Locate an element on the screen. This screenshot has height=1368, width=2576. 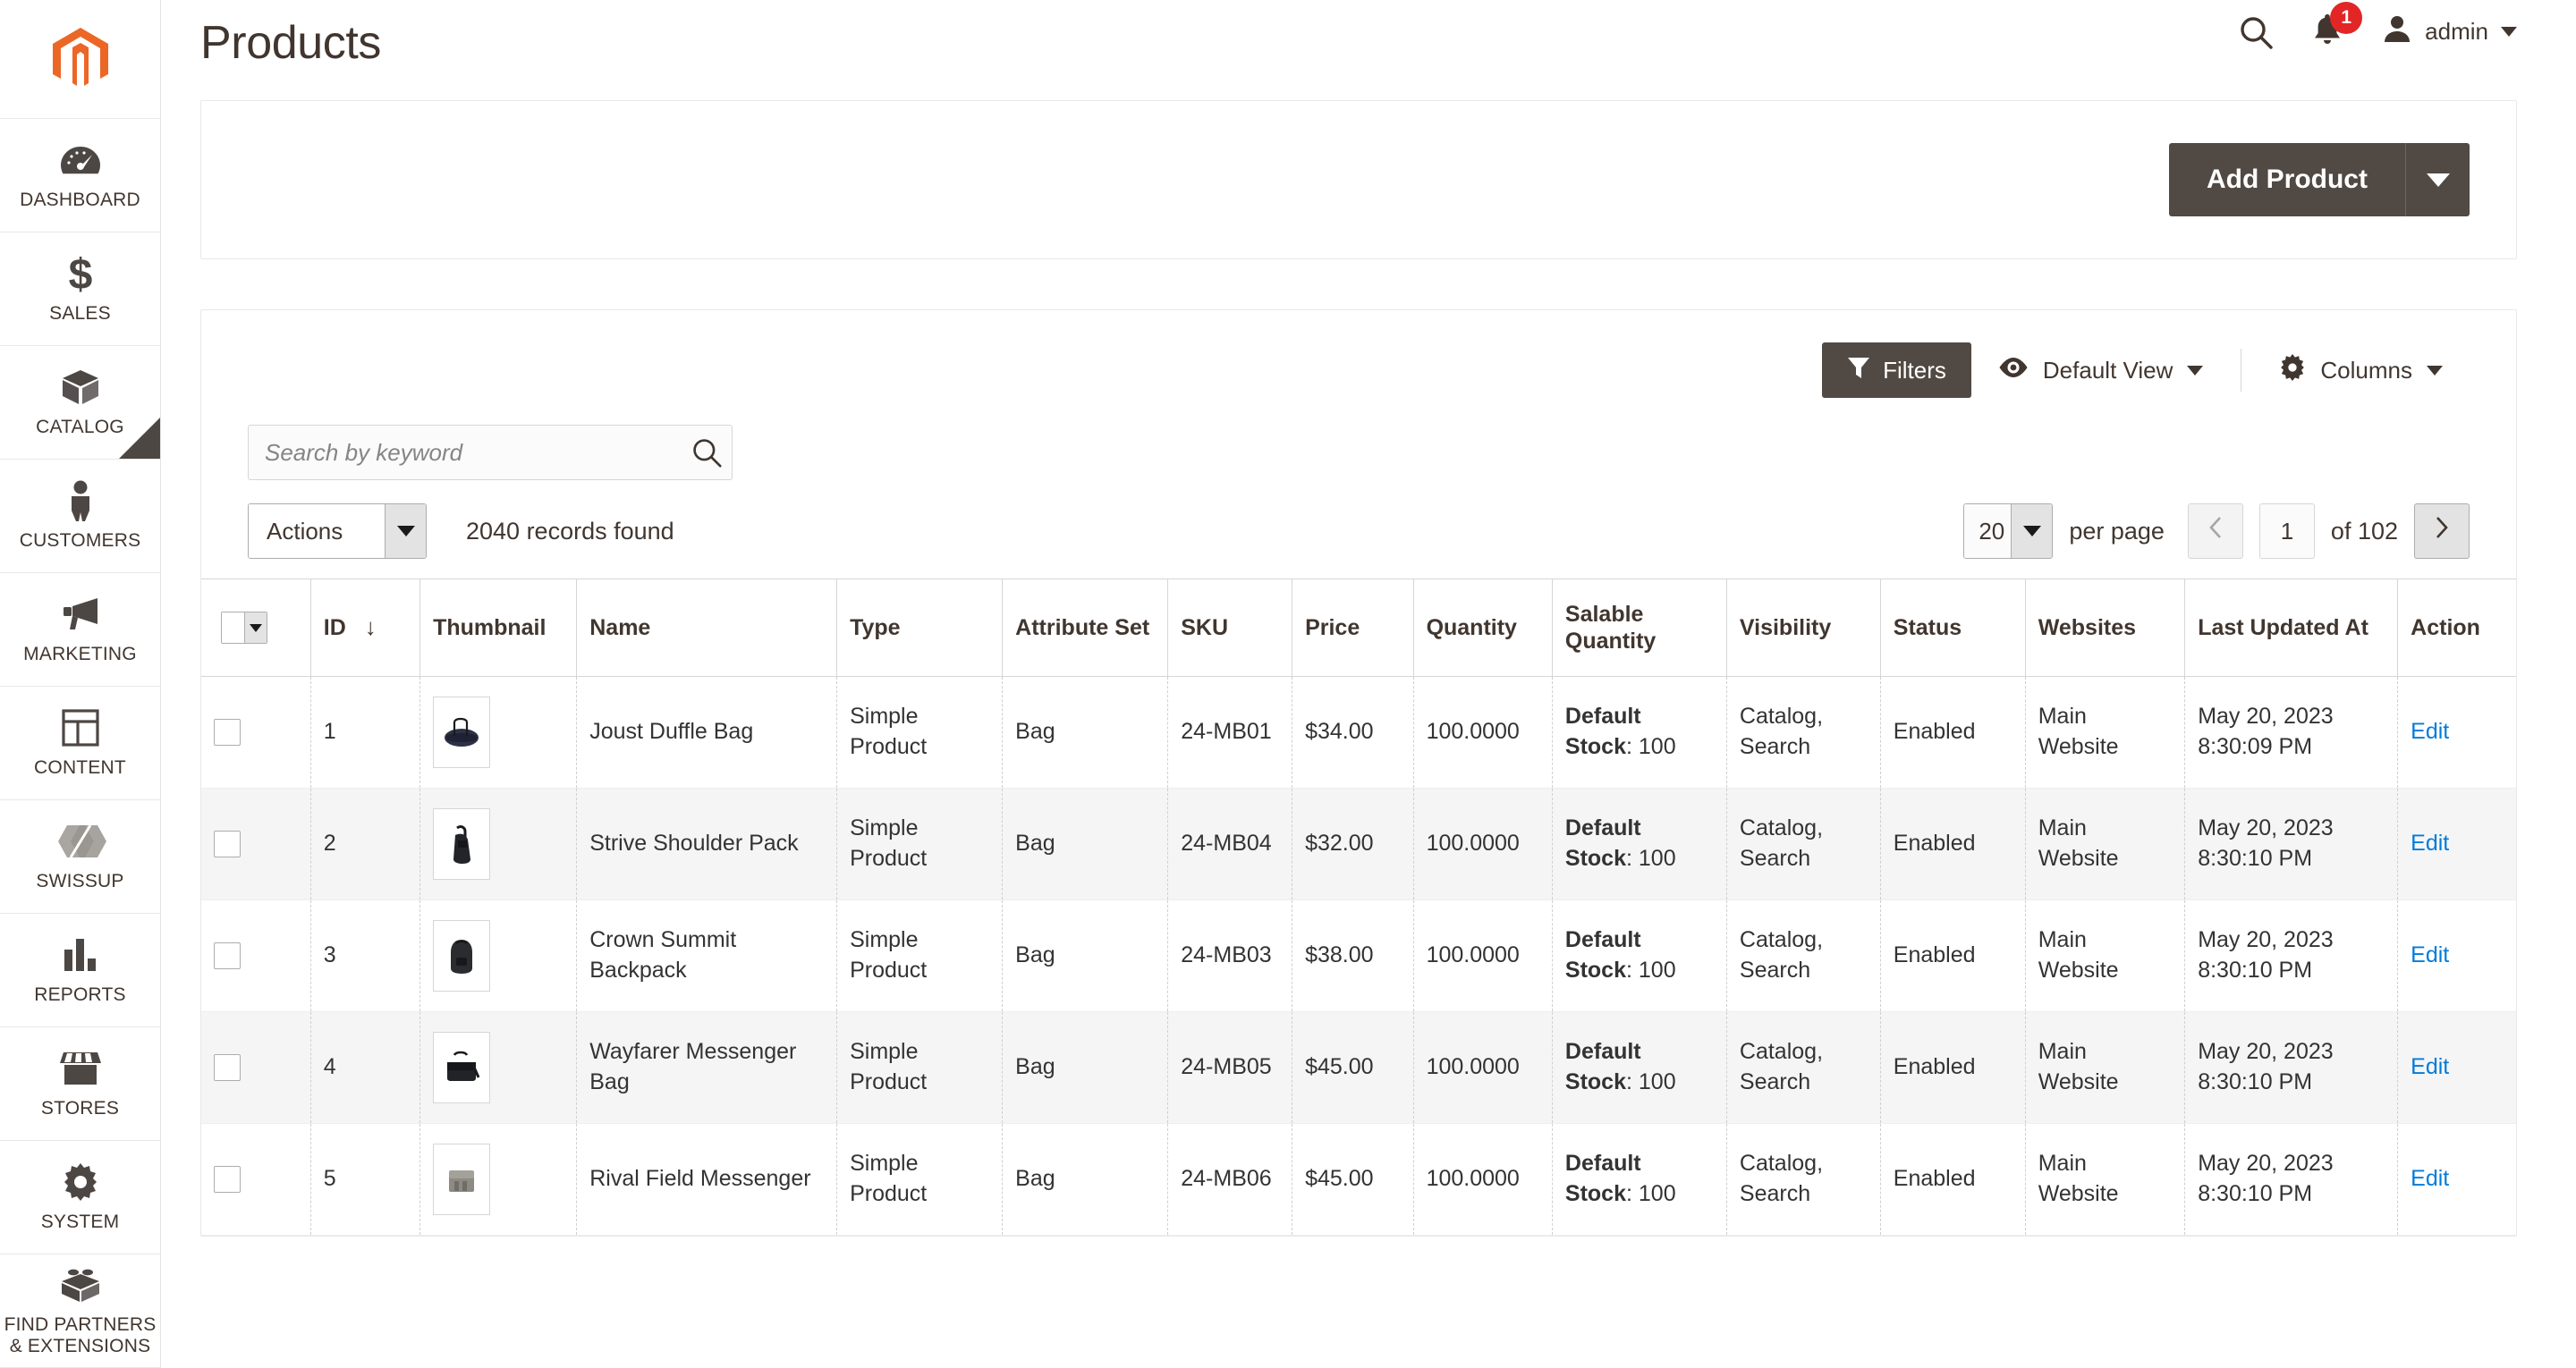
field-messenger-thumbnail is located at coordinates (462, 1180).